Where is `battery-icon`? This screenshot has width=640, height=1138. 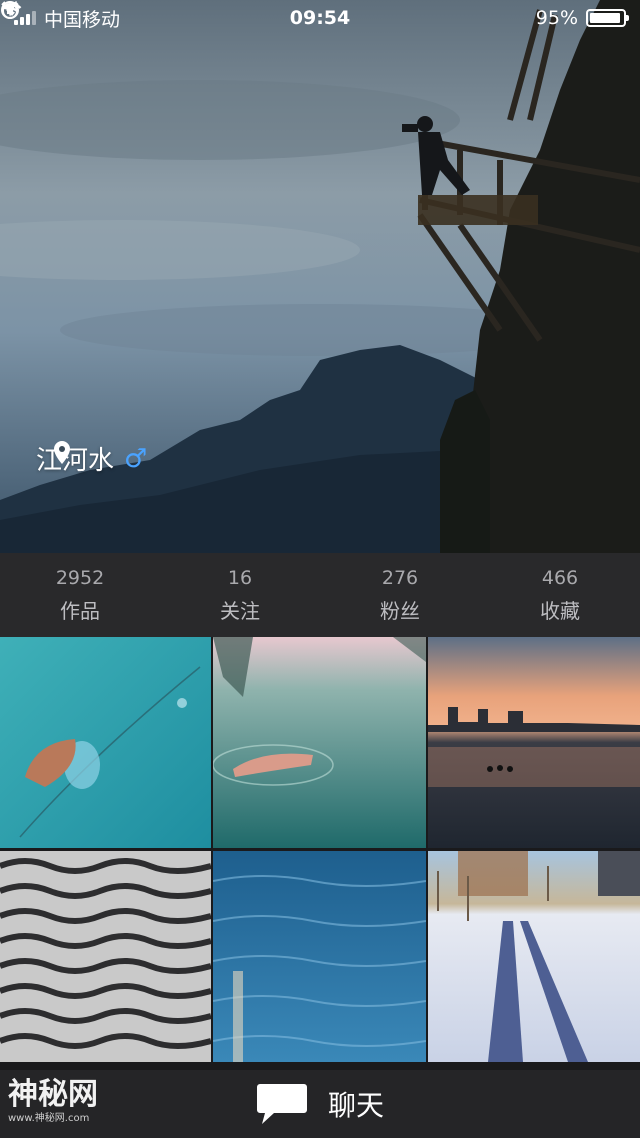 battery-icon is located at coordinates (607, 18).